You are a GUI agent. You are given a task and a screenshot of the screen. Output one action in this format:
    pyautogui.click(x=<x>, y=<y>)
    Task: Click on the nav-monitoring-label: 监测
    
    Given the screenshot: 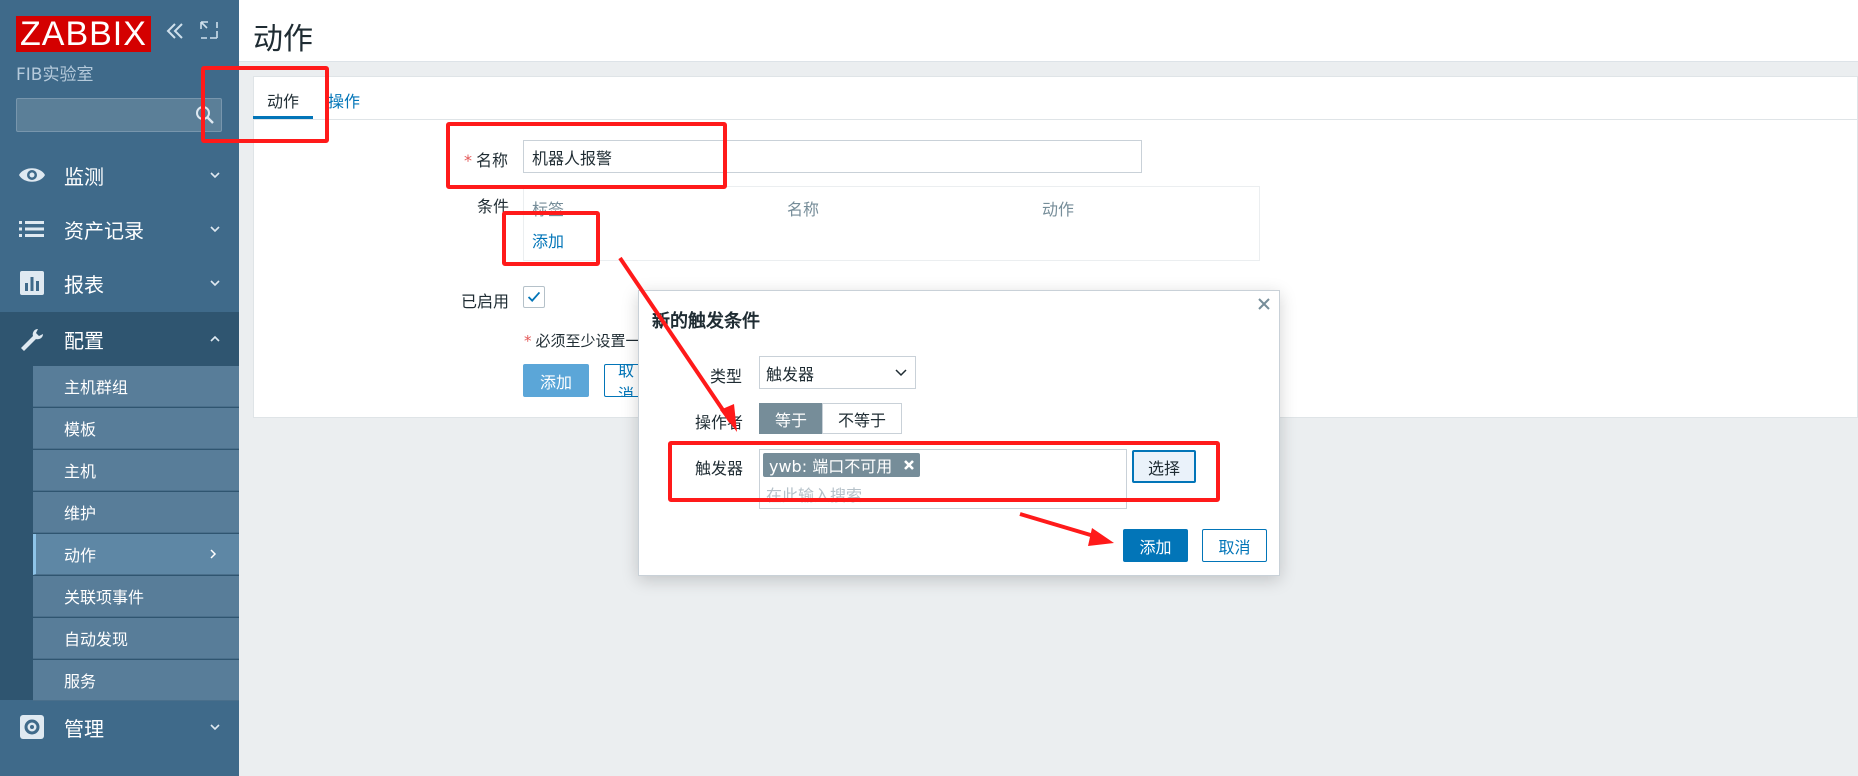 What is the action you would take?
    pyautogui.click(x=84, y=176)
    